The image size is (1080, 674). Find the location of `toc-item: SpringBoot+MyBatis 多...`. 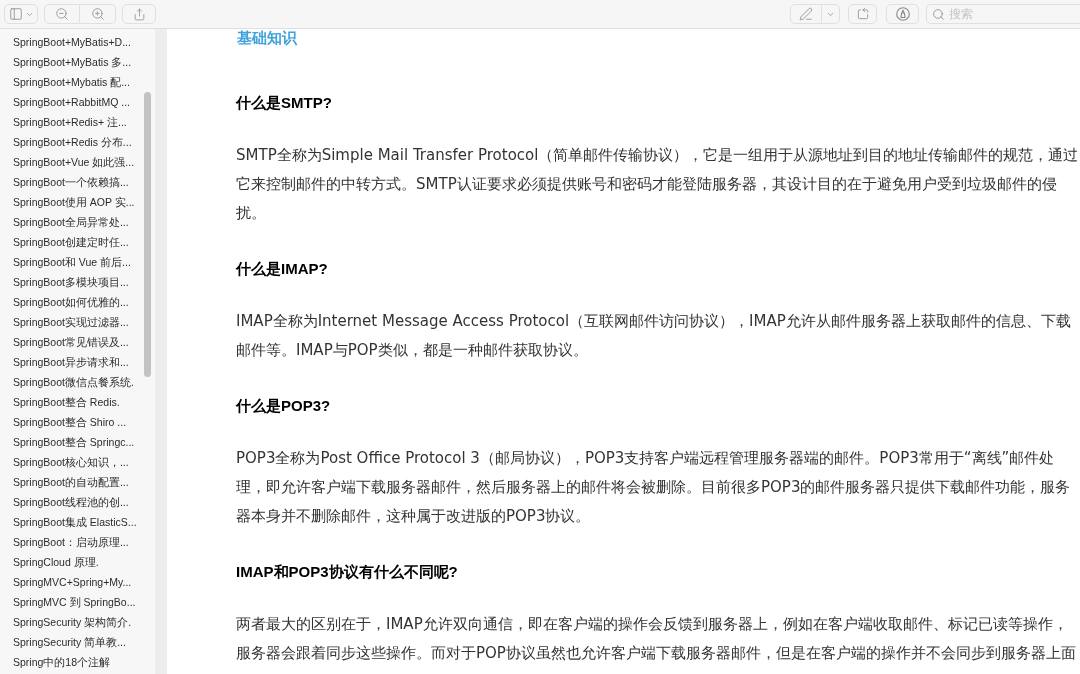

toc-item: SpringBoot+MyBatis 多... is located at coordinates (66, 62).